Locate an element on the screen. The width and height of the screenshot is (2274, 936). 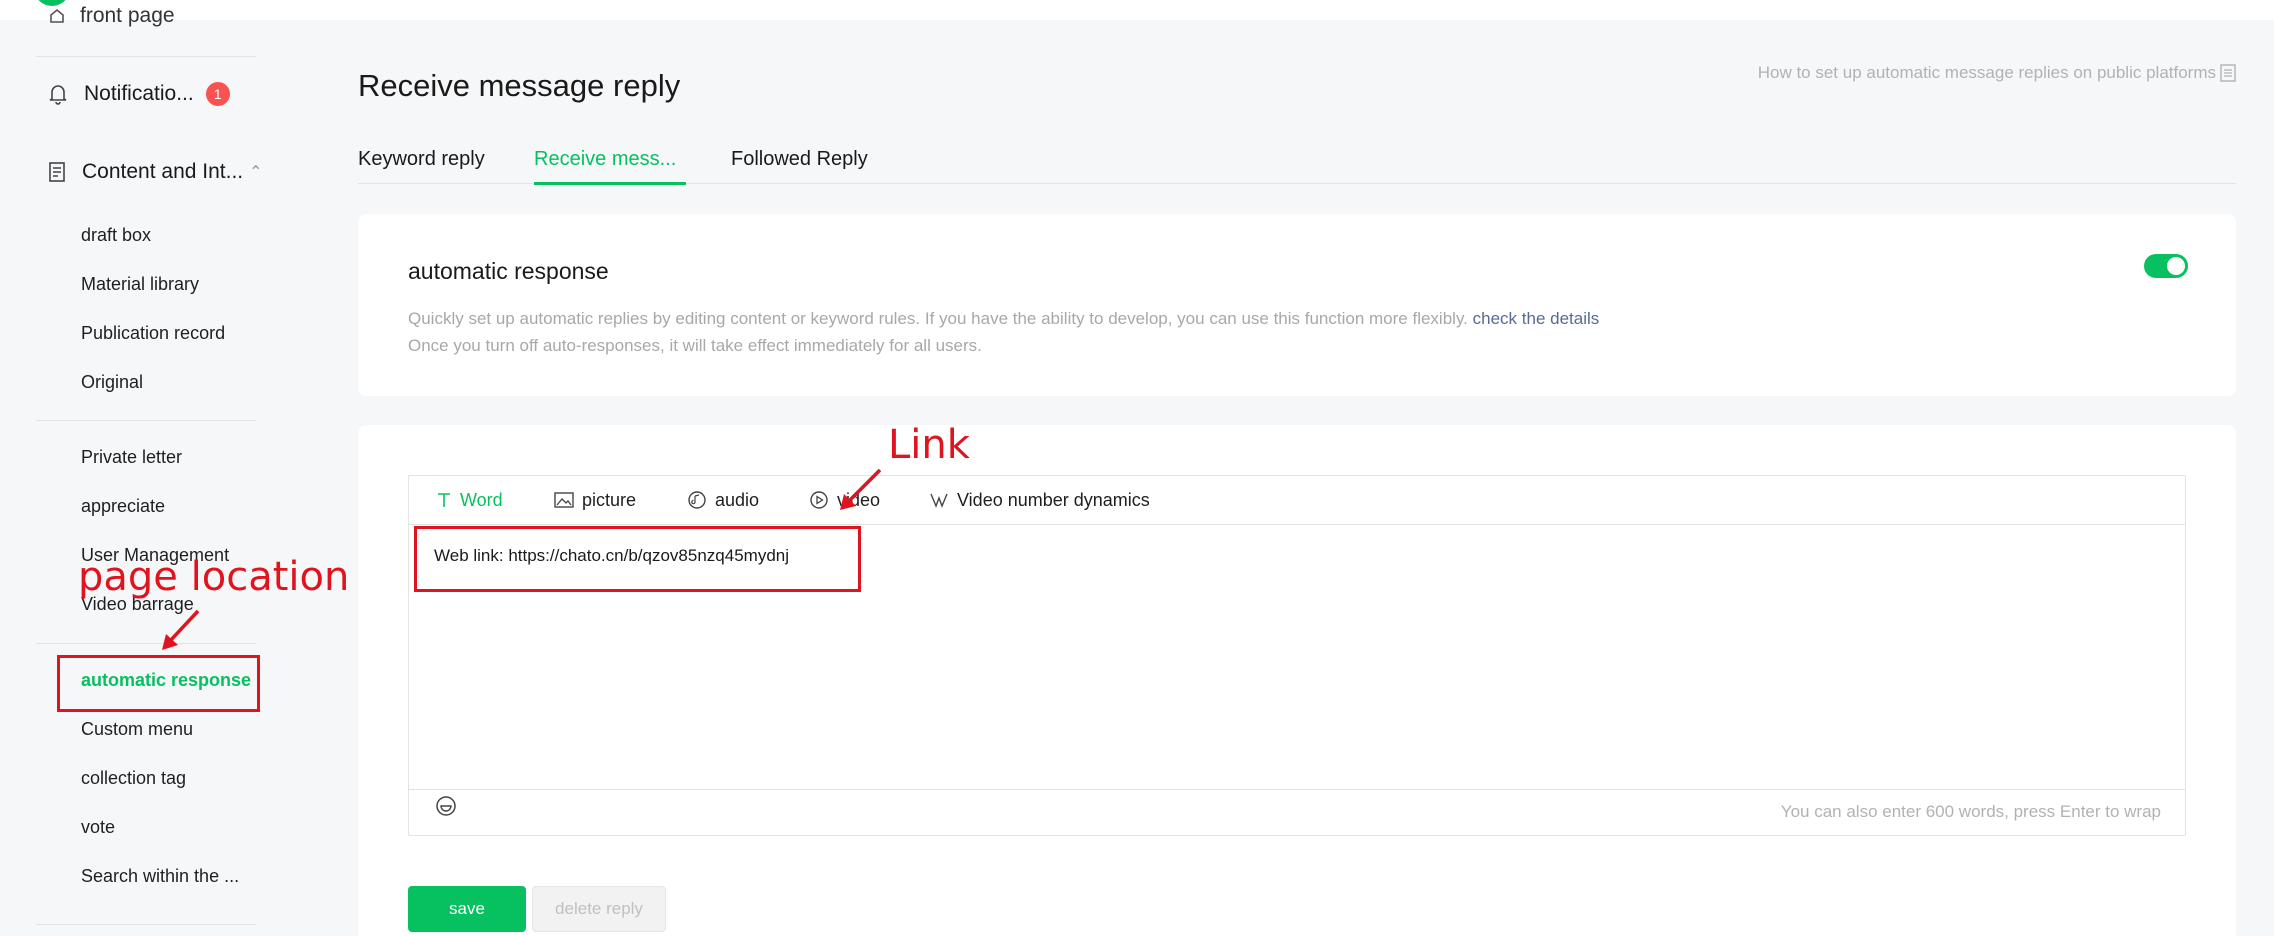
image-icon is located at coordinates (564, 500).